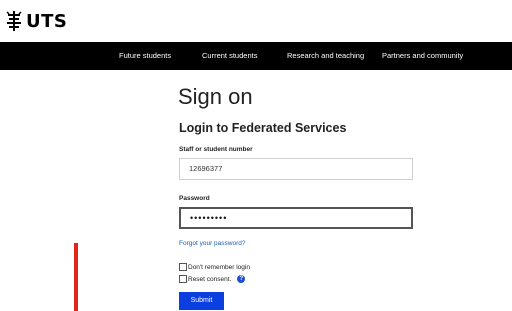 This screenshot has height=311, width=512. Describe the element at coordinates (183, 279) in the screenshot. I see `reset-consent-checkbox` at that location.